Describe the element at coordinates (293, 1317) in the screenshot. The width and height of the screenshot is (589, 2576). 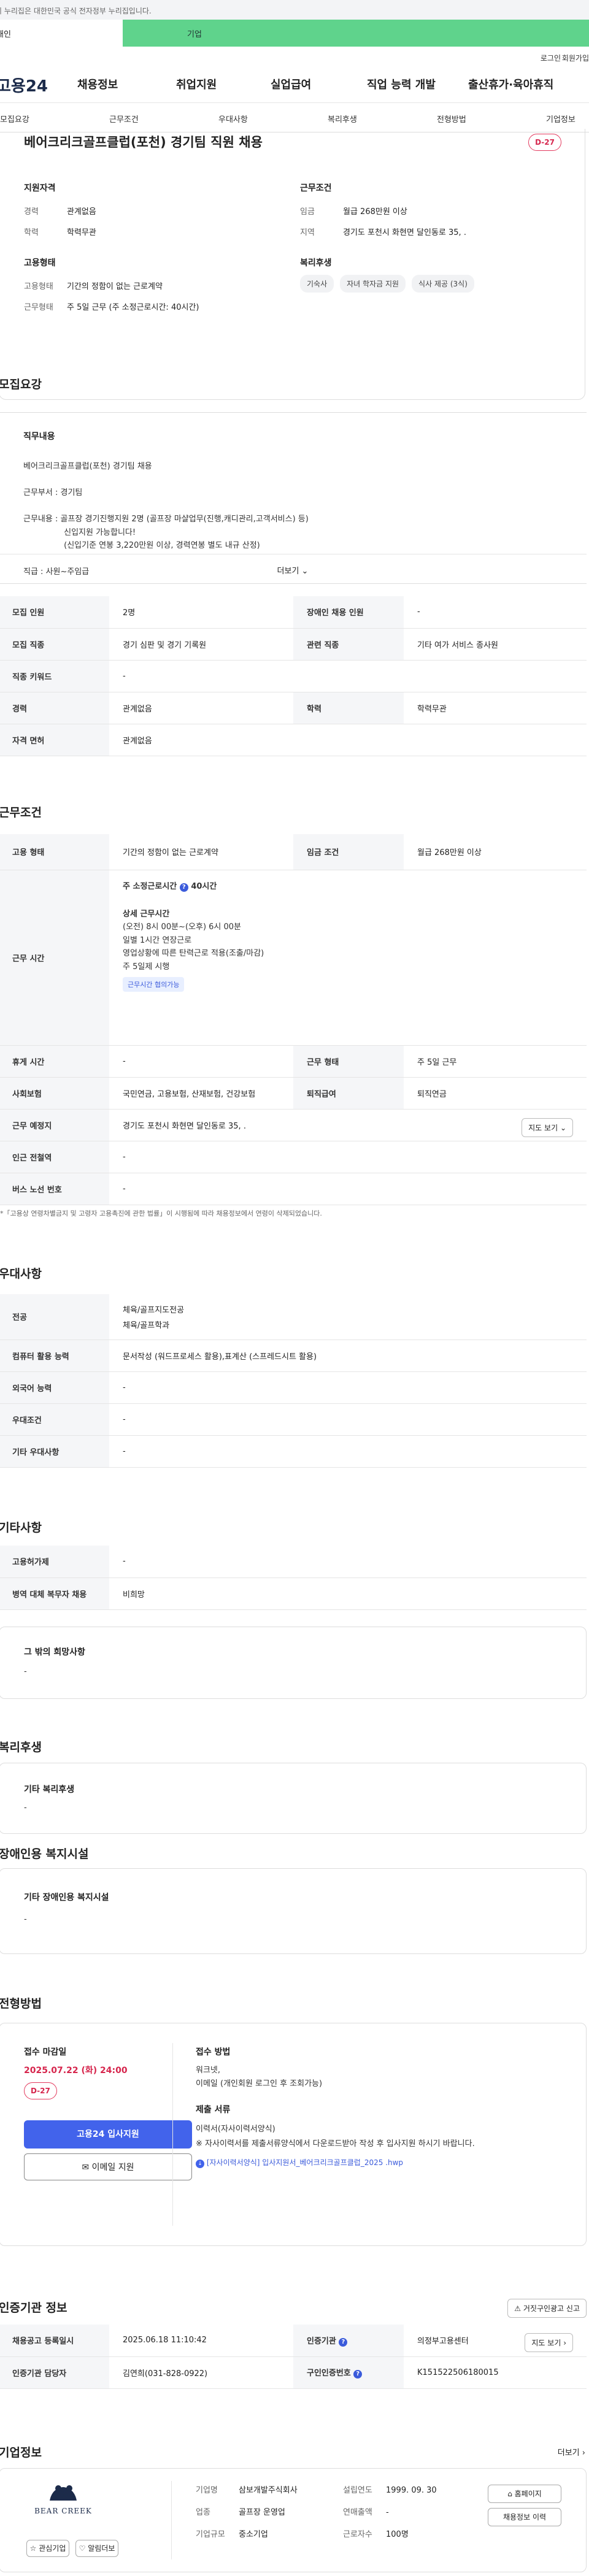
I see `table-row: 전공 체육/골프지도전공 체육/골프학과` at that location.